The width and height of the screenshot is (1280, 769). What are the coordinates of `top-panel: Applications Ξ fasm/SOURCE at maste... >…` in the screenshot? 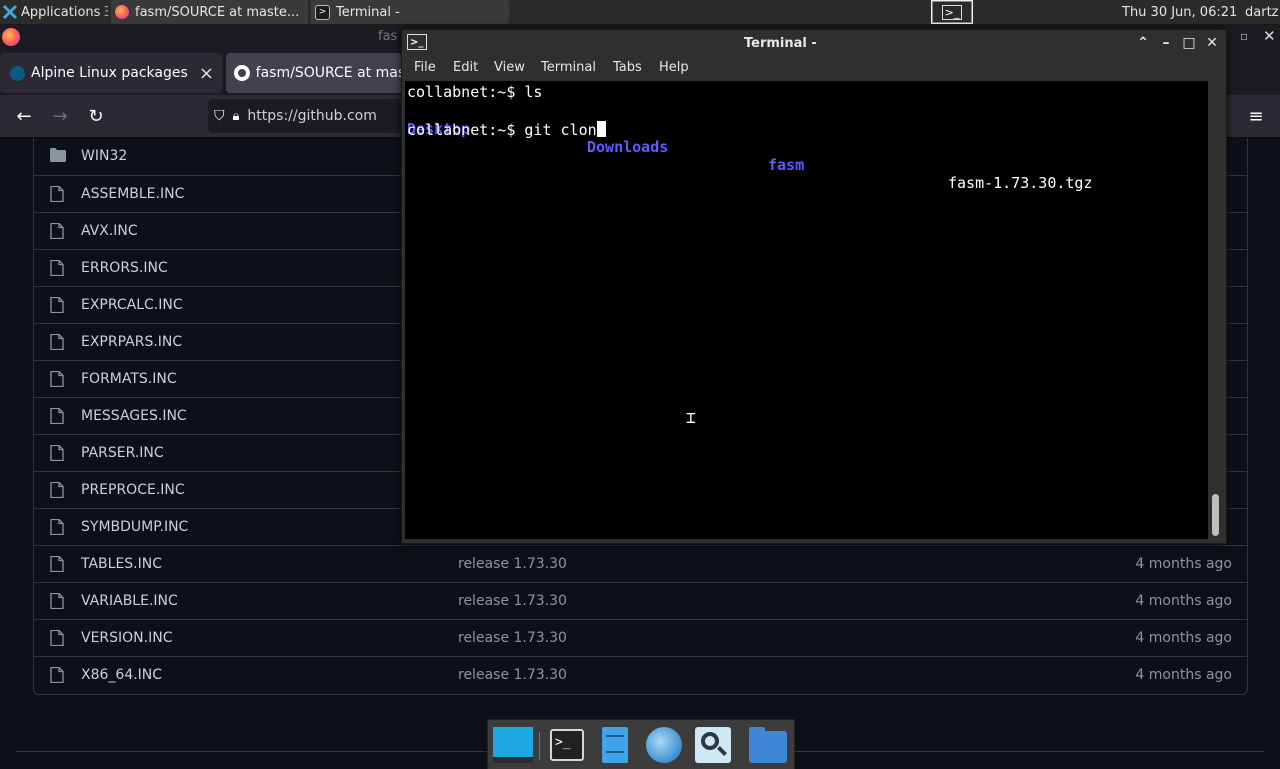 It's located at (640, 12).